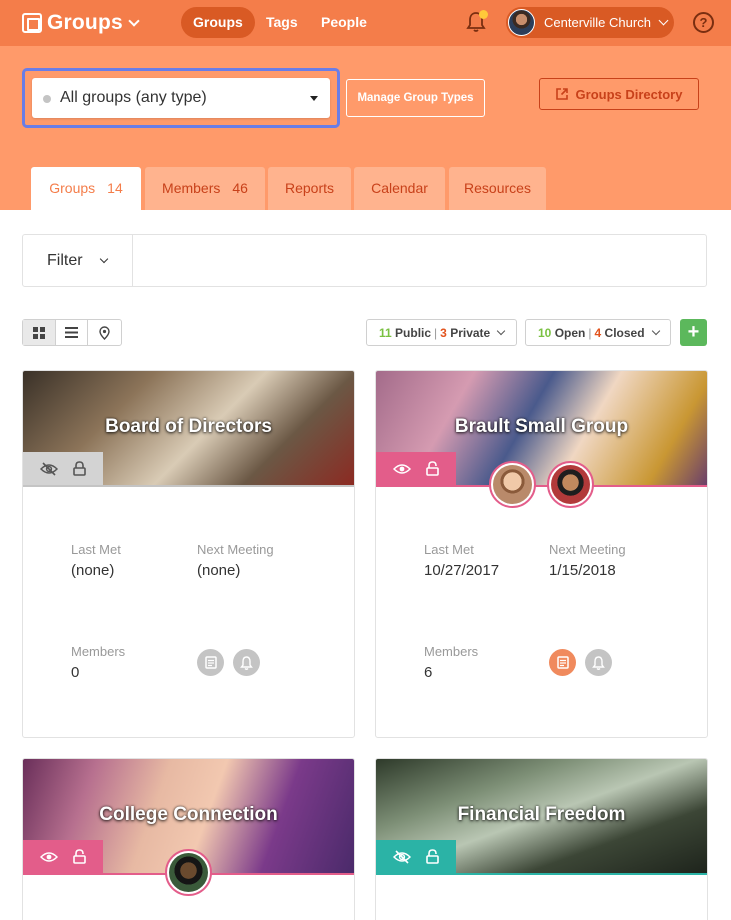 The image size is (731, 920). What do you see at coordinates (497, 188) in the screenshot?
I see `tab-resources: Resources` at bounding box center [497, 188].